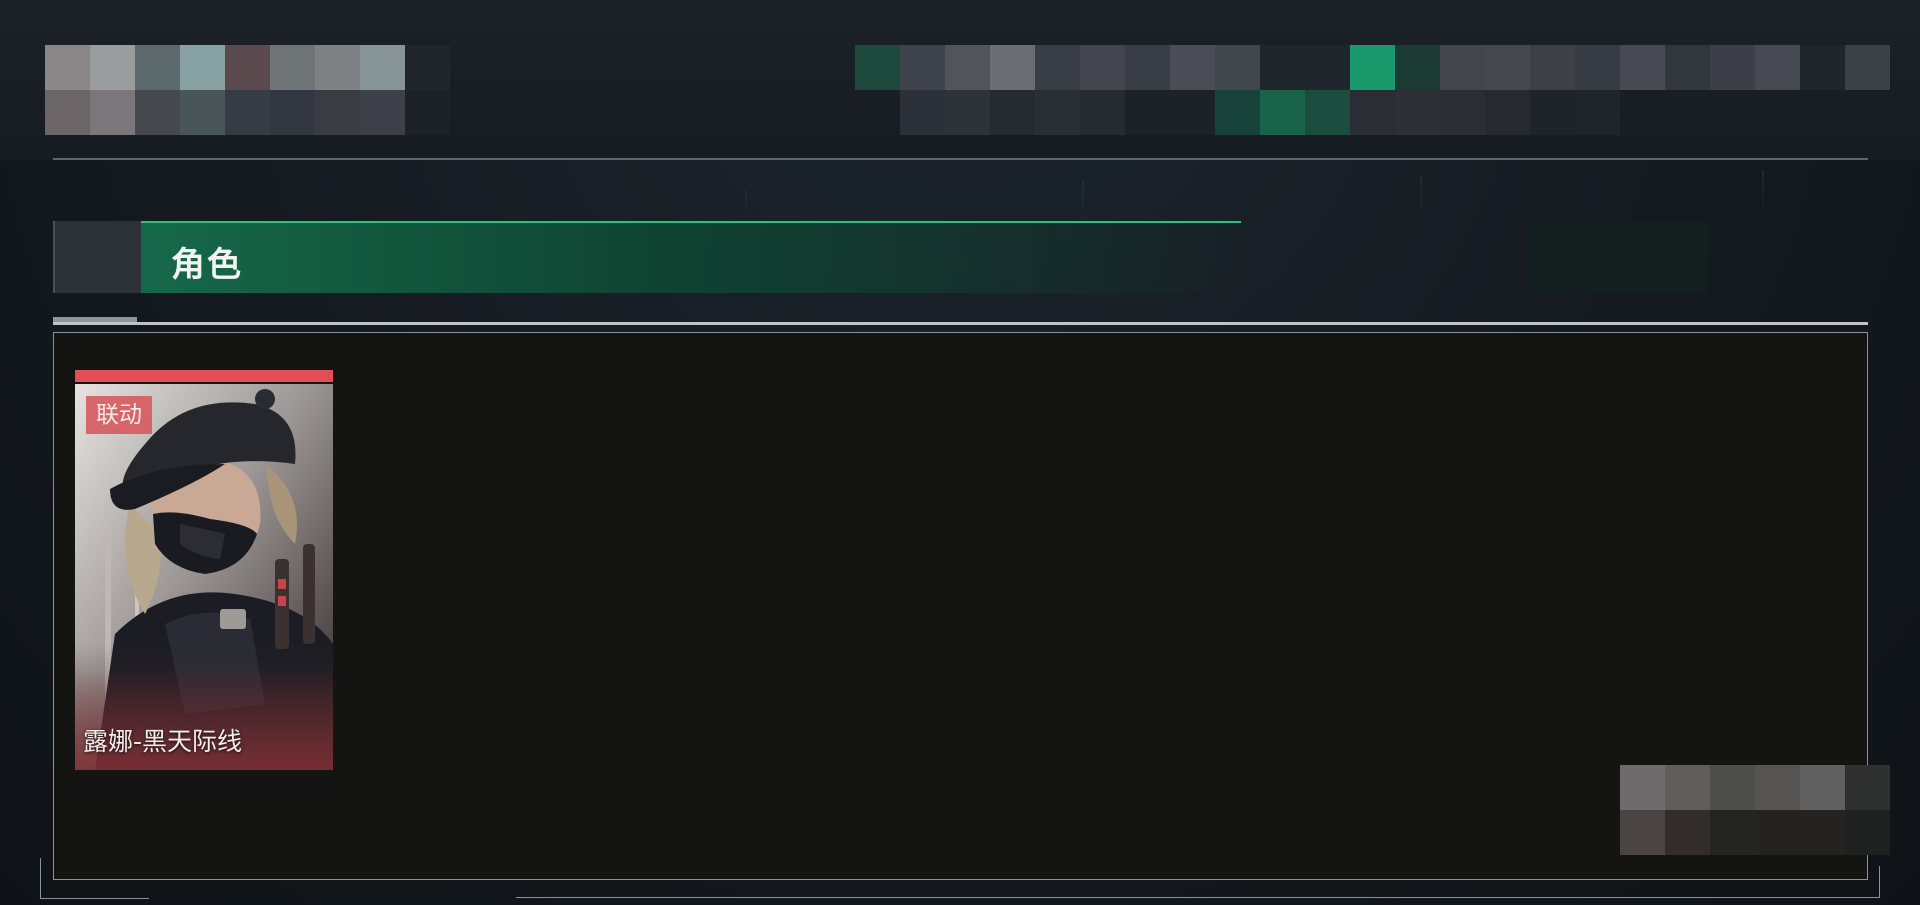 Image resolution: width=1920 pixels, height=905 pixels. Describe the element at coordinates (98, 257) in the screenshot. I see `section-header-chip` at that location.